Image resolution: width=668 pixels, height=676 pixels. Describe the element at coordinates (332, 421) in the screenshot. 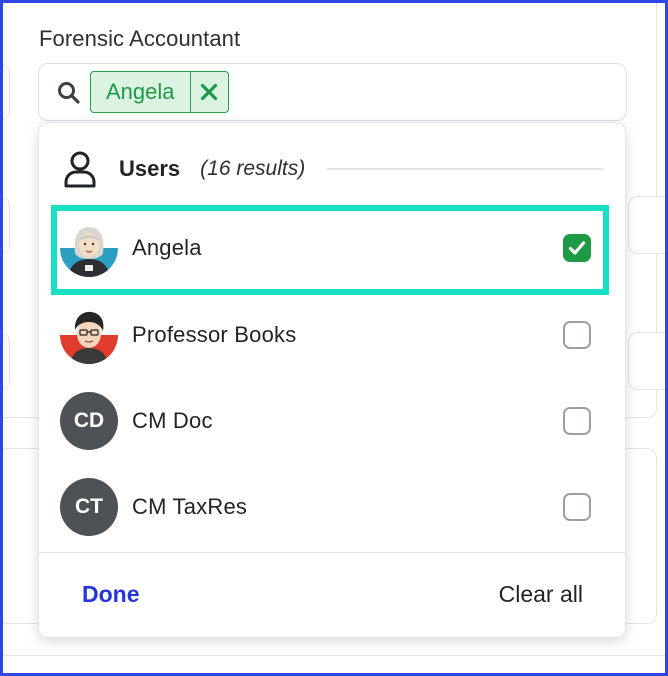

I see `user-option-cm-doc: CD CM Doc` at that location.